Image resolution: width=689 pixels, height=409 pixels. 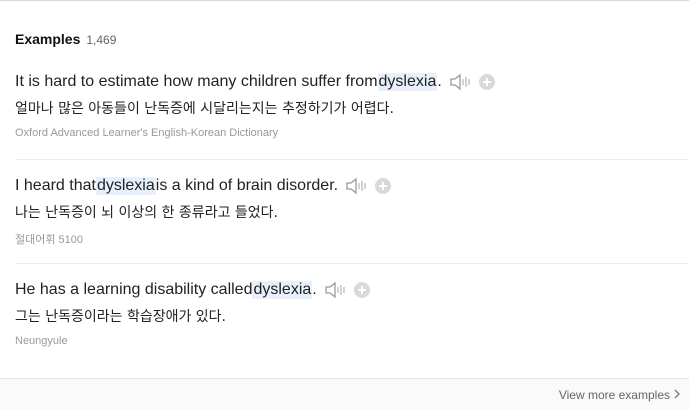 What do you see at coordinates (120, 317) in the screenshot?
I see `example-korean: 그는 난독증이라는 학습장애가 있다.` at bounding box center [120, 317].